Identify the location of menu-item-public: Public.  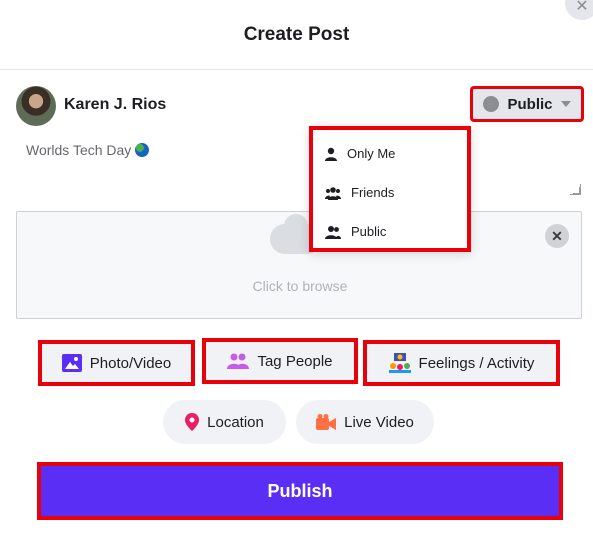
(355, 231).